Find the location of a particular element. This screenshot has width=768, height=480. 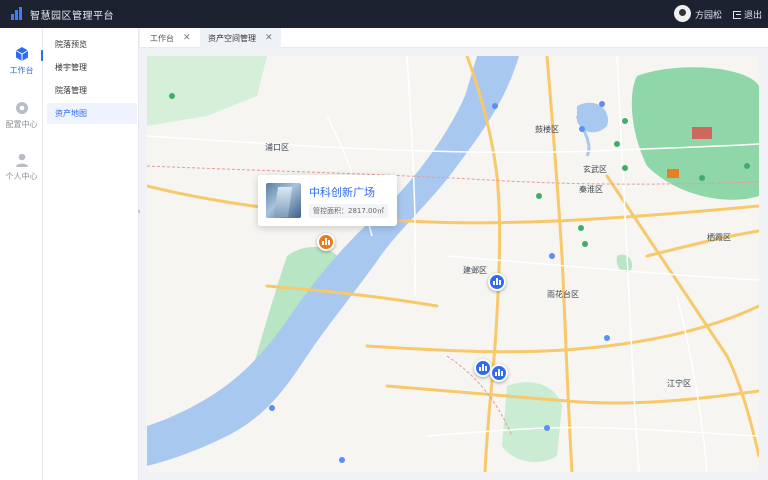

tab-workbench: 工作台 ✕ is located at coordinates (170, 38).